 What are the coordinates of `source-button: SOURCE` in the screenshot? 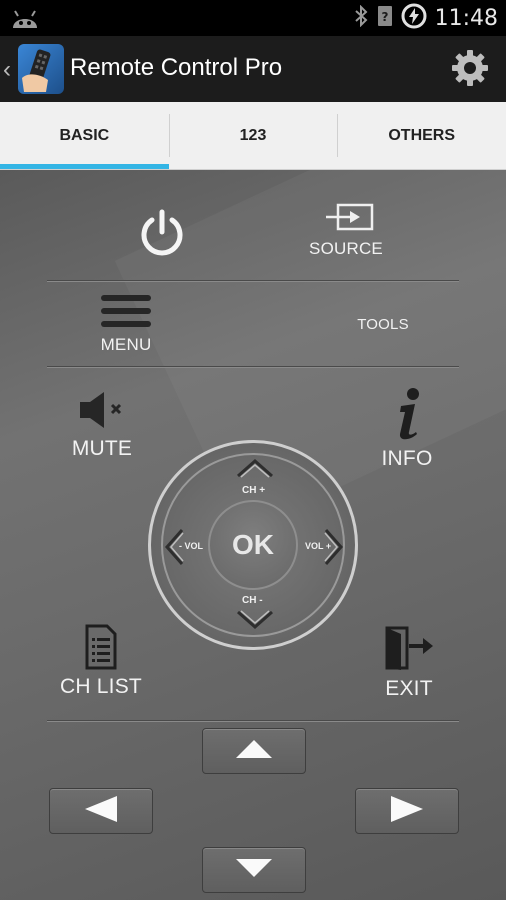 It's located at (346, 233).